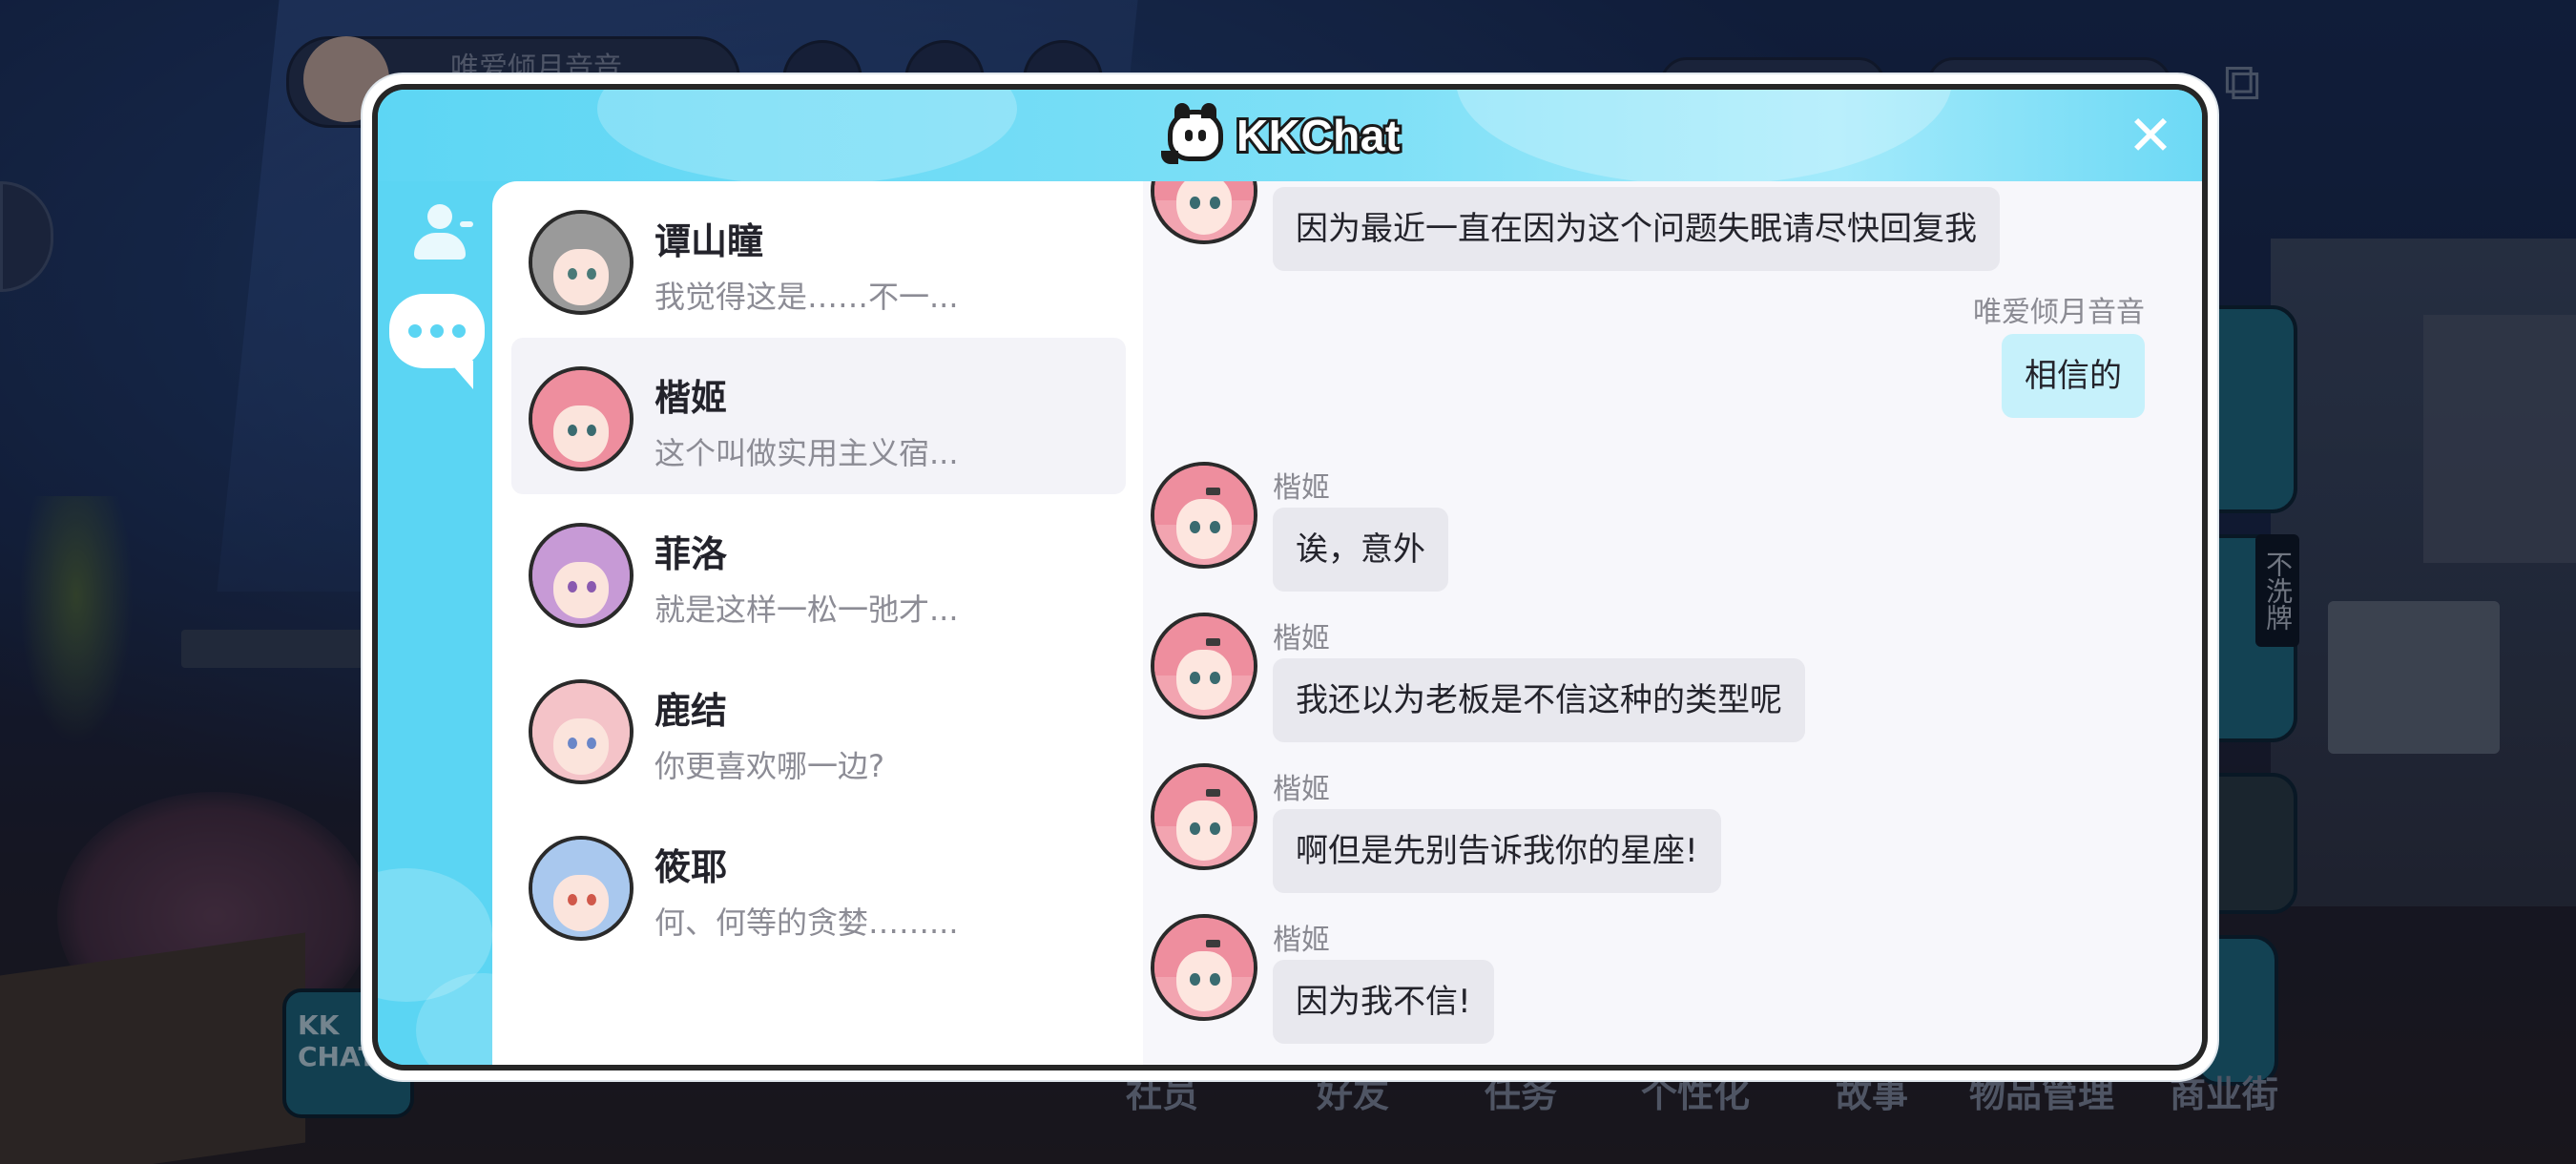 The height and width of the screenshot is (1164, 2576). I want to click on message-sender: 唯爱倾月音音, so click(2059, 312).